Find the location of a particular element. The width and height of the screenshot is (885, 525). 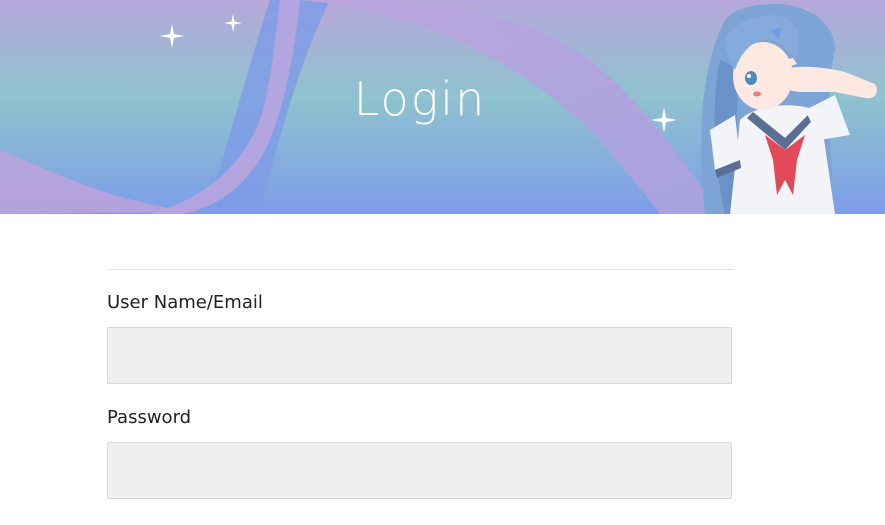

section-divider is located at coordinates (420, 269).